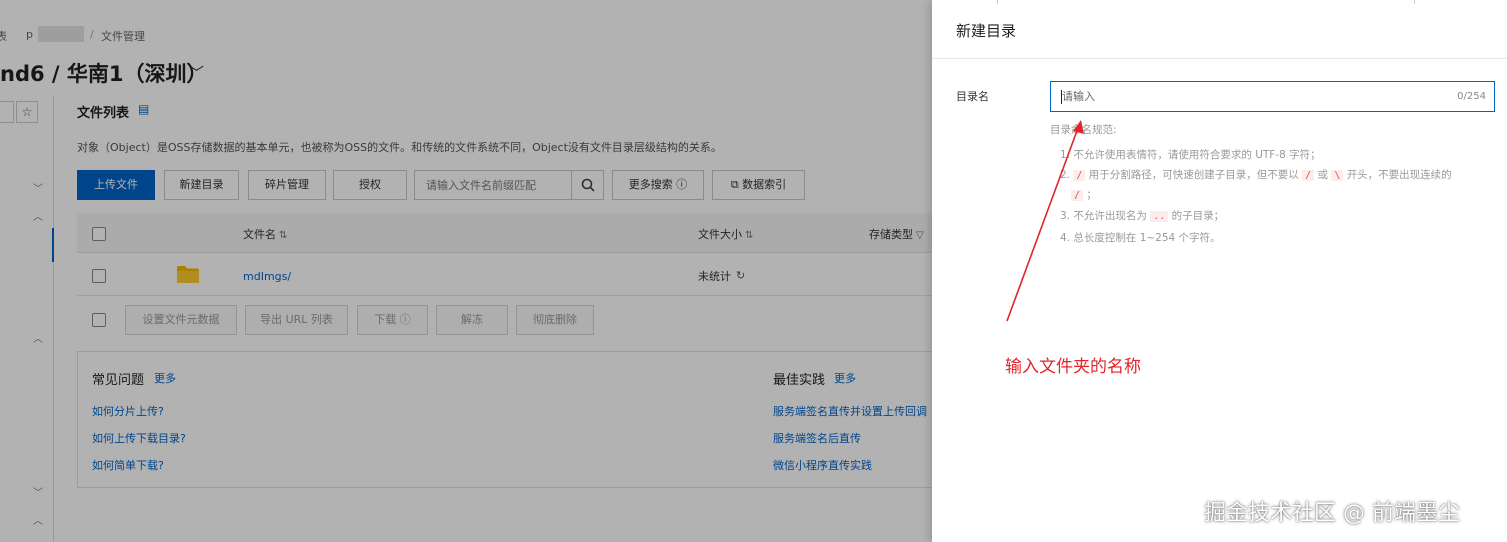  What do you see at coordinates (1332, 513) in the screenshot?
I see `watermark: 掘金技术社区 @ 前端墨尘` at bounding box center [1332, 513].